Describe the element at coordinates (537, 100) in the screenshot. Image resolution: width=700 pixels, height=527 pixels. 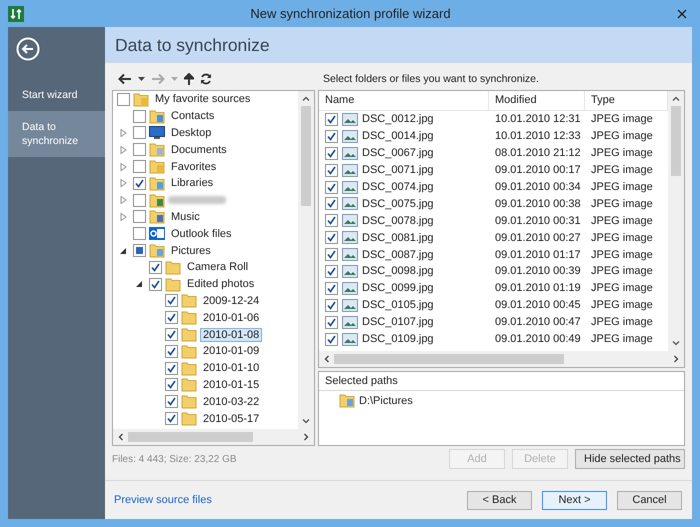
I see `column-header: Modified` at that location.